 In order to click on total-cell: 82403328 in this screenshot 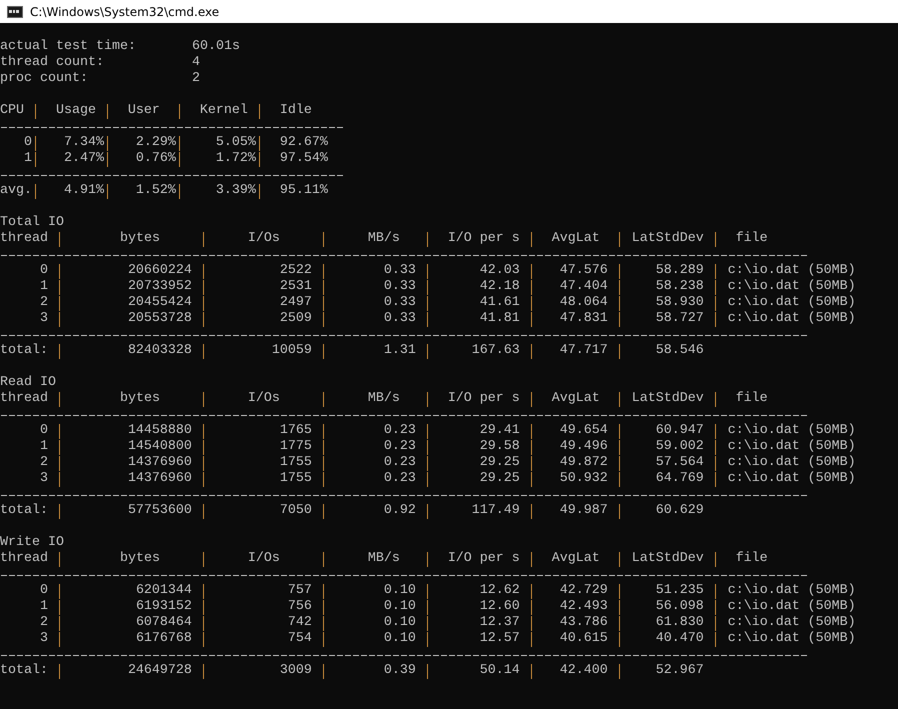, I will do `click(160, 350)`.